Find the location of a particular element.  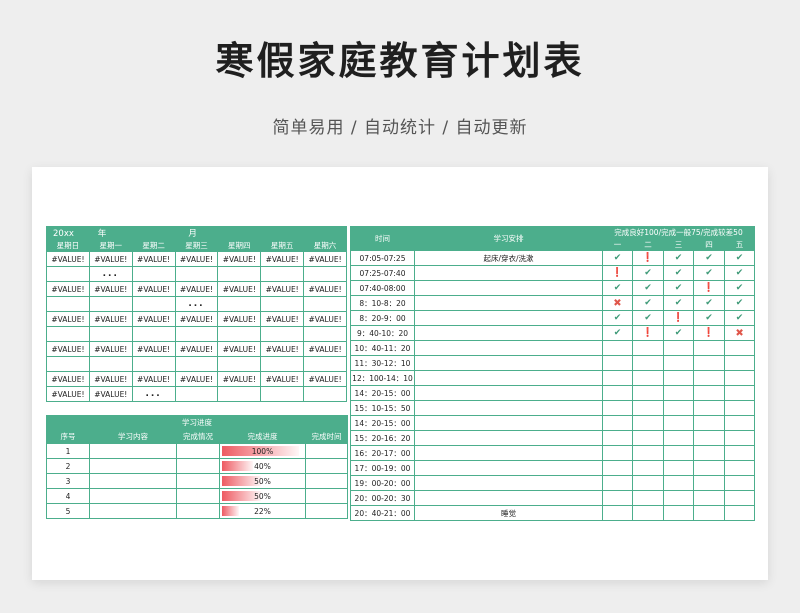

schedule-row: 07:40-08:00 ✔ ✔ ✔ ❗ ✔ is located at coordinates (553, 288).